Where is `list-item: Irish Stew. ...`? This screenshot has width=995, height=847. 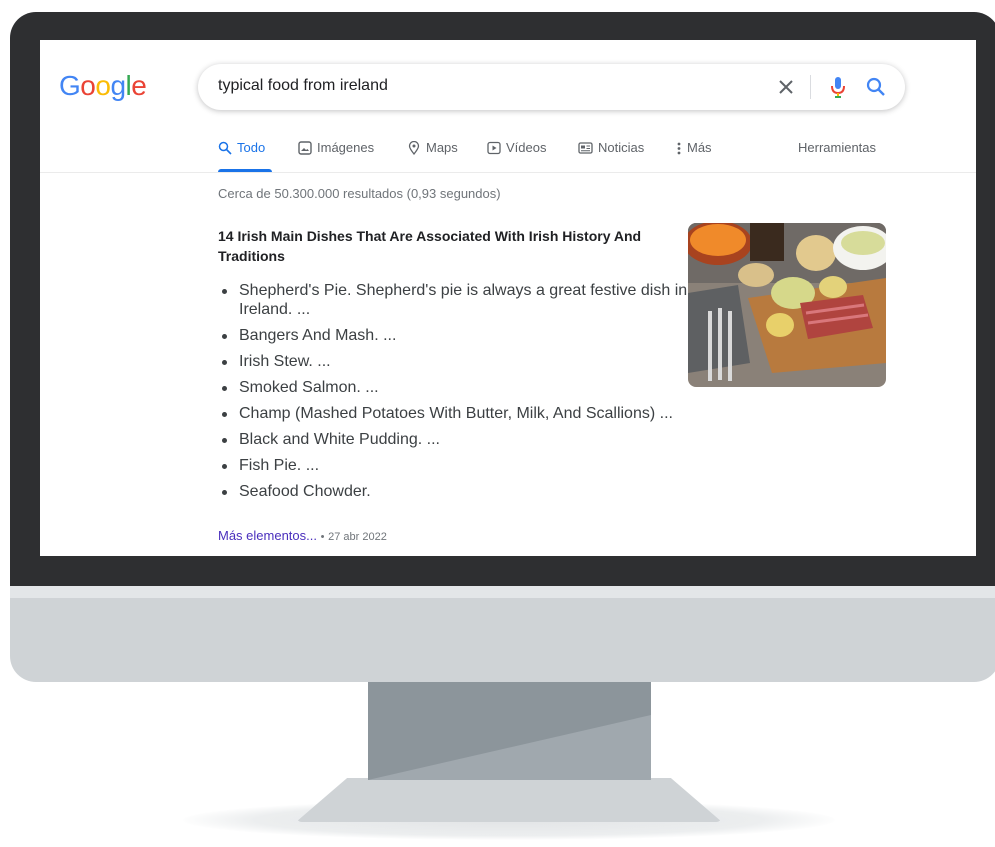
list-item: Irish Stew. ... is located at coordinates (458, 361).